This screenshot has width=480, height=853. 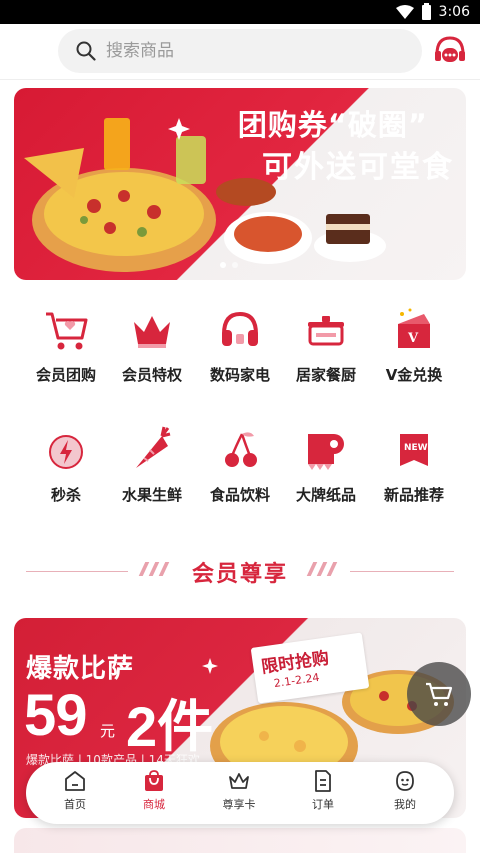 I want to click on nav-label: 首页, so click(x=75, y=804).